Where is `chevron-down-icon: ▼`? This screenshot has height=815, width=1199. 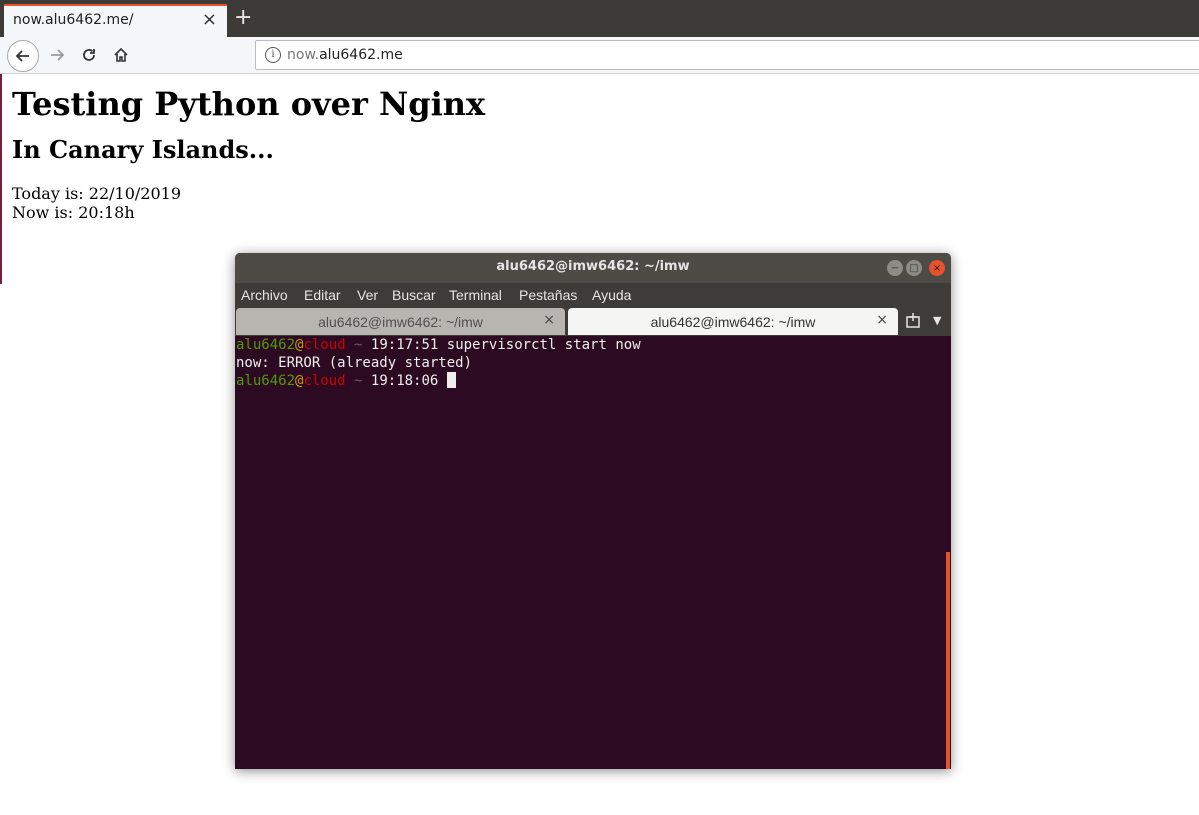
chevron-down-icon: ▼ is located at coordinates (937, 320).